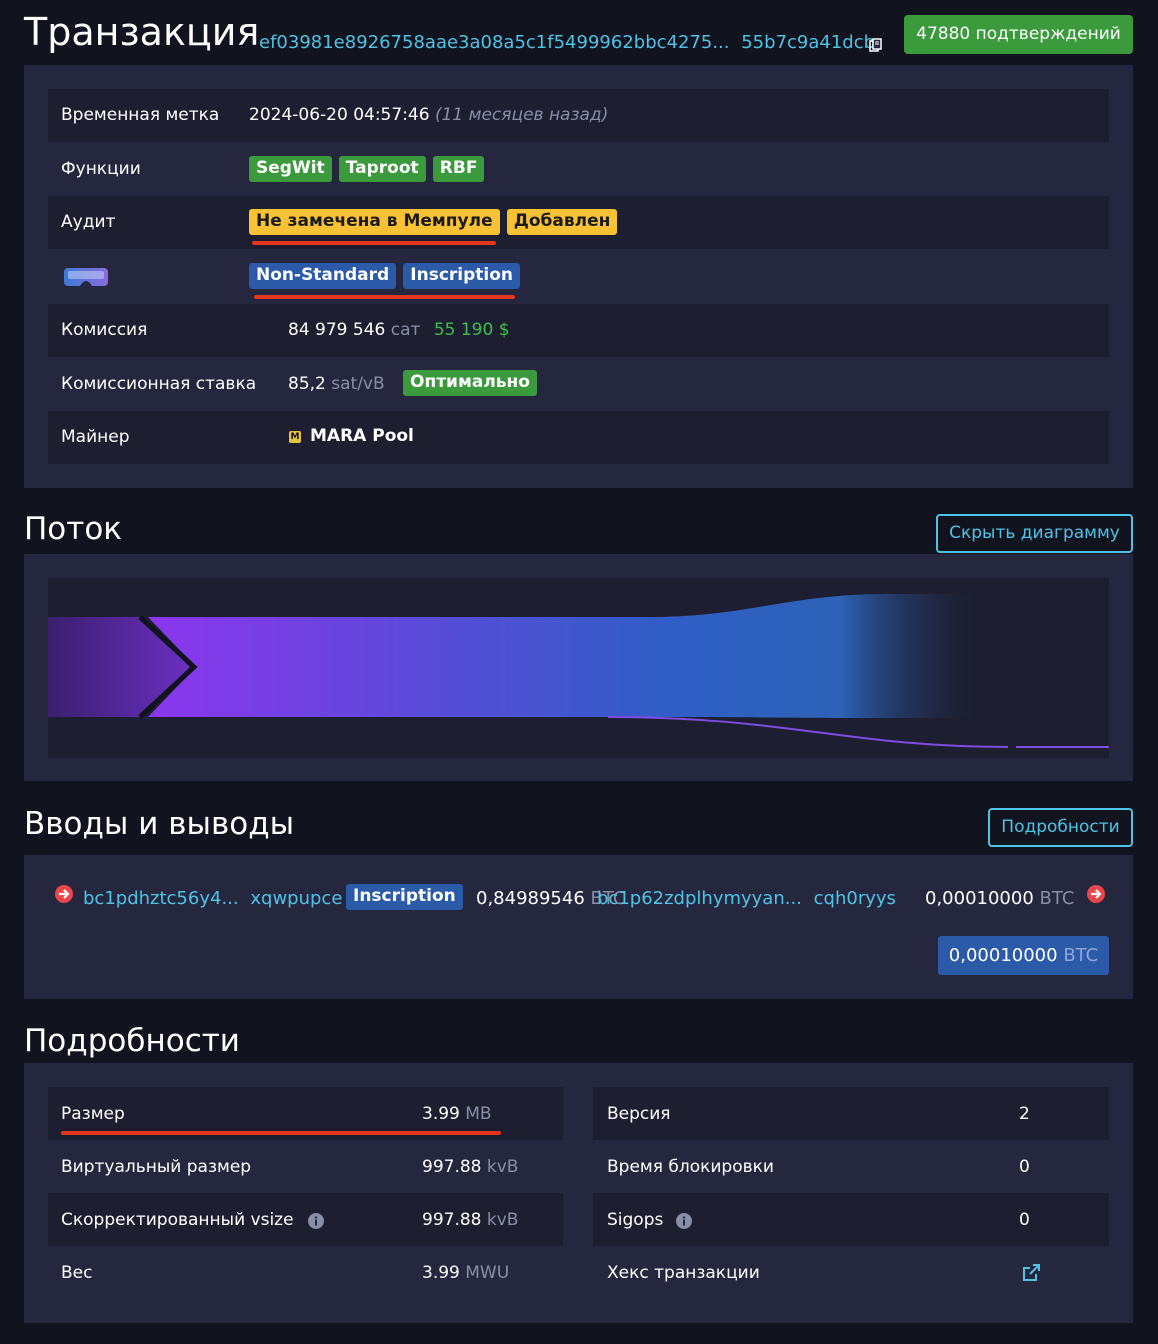 The height and width of the screenshot is (1344, 1158). I want to click on tx-hex-label: Хекс транзакции, so click(683, 1273).